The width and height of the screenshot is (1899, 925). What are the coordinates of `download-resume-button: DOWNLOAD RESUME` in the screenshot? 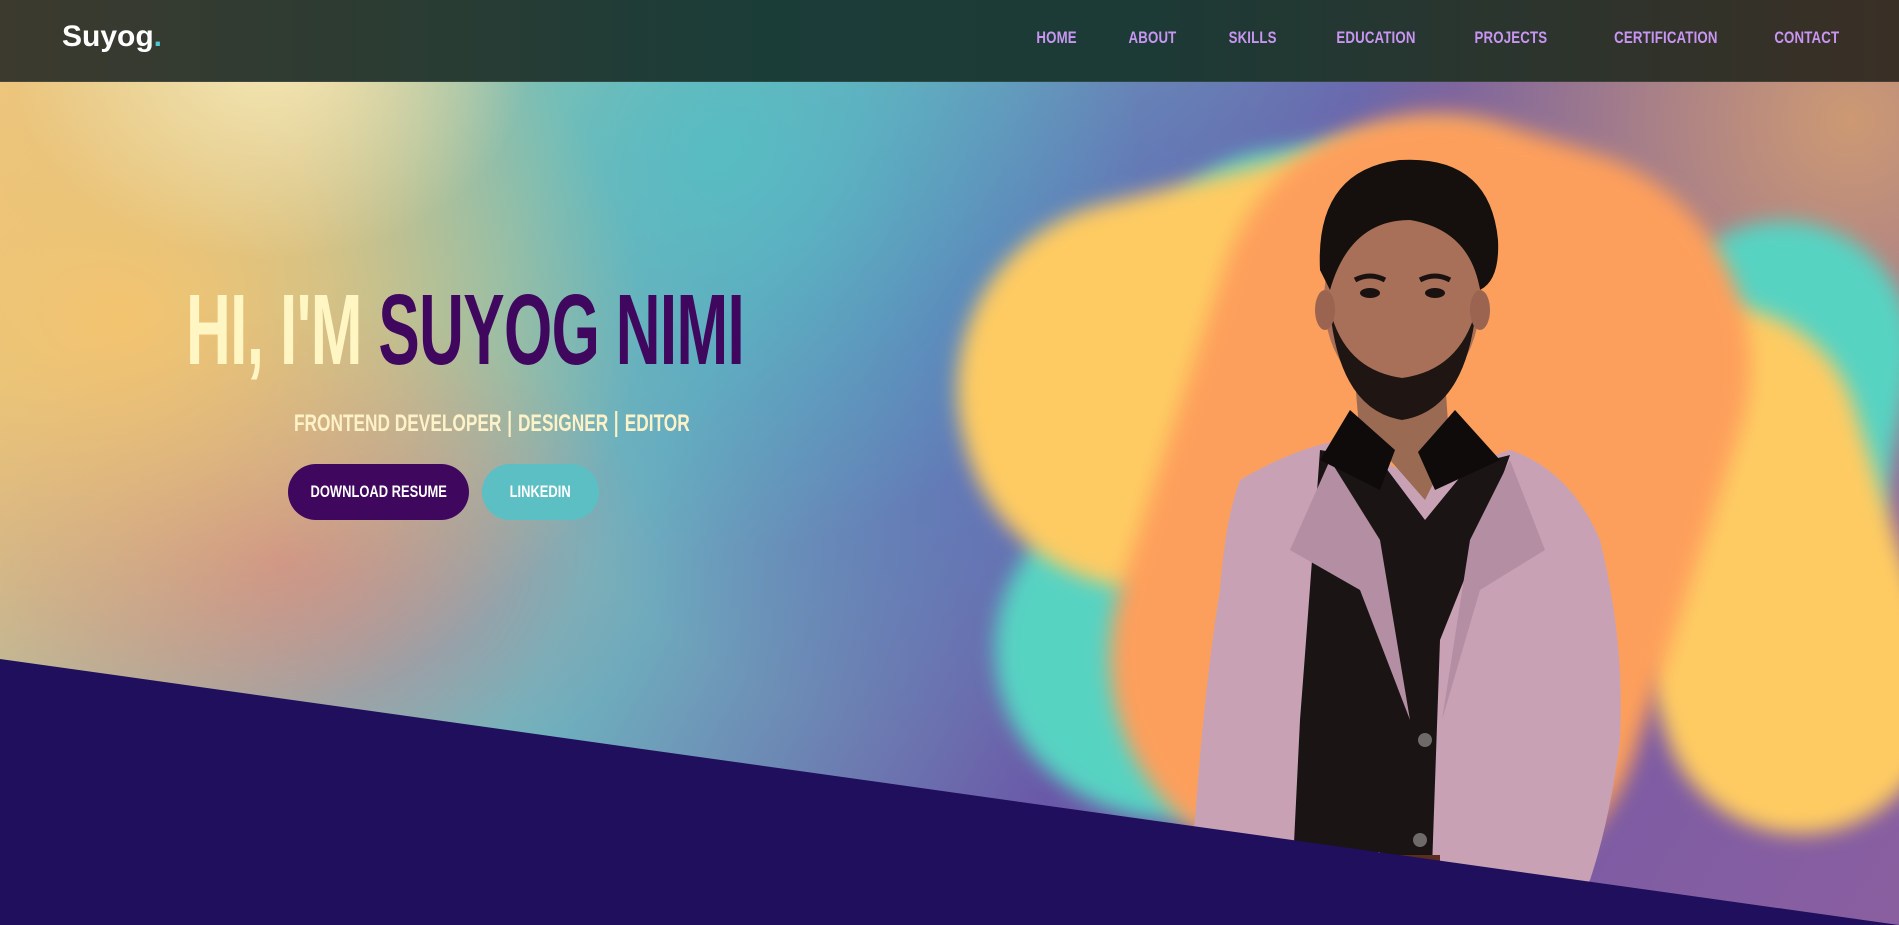 It's located at (378, 492).